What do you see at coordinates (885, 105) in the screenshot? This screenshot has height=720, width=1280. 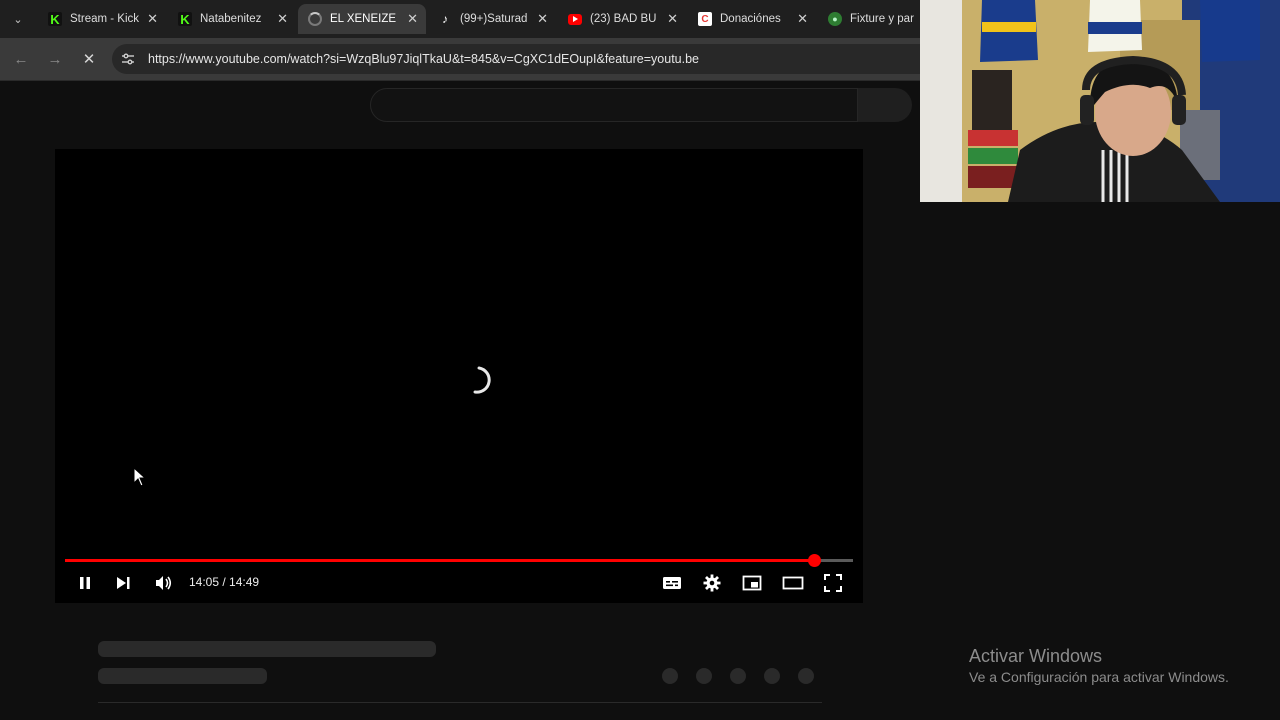 I see `search-button` at bounding box center [885, 105].